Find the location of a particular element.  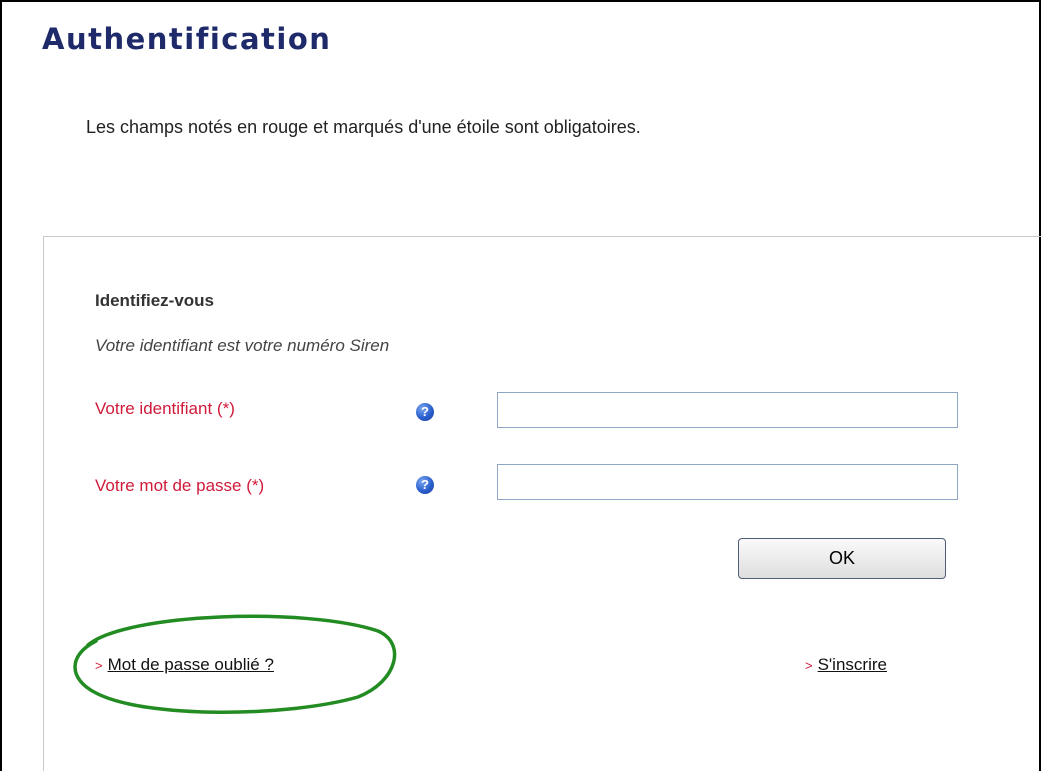

forgot-password-row: > Mot de passe oublié ? is located at coordinates (184, 665).